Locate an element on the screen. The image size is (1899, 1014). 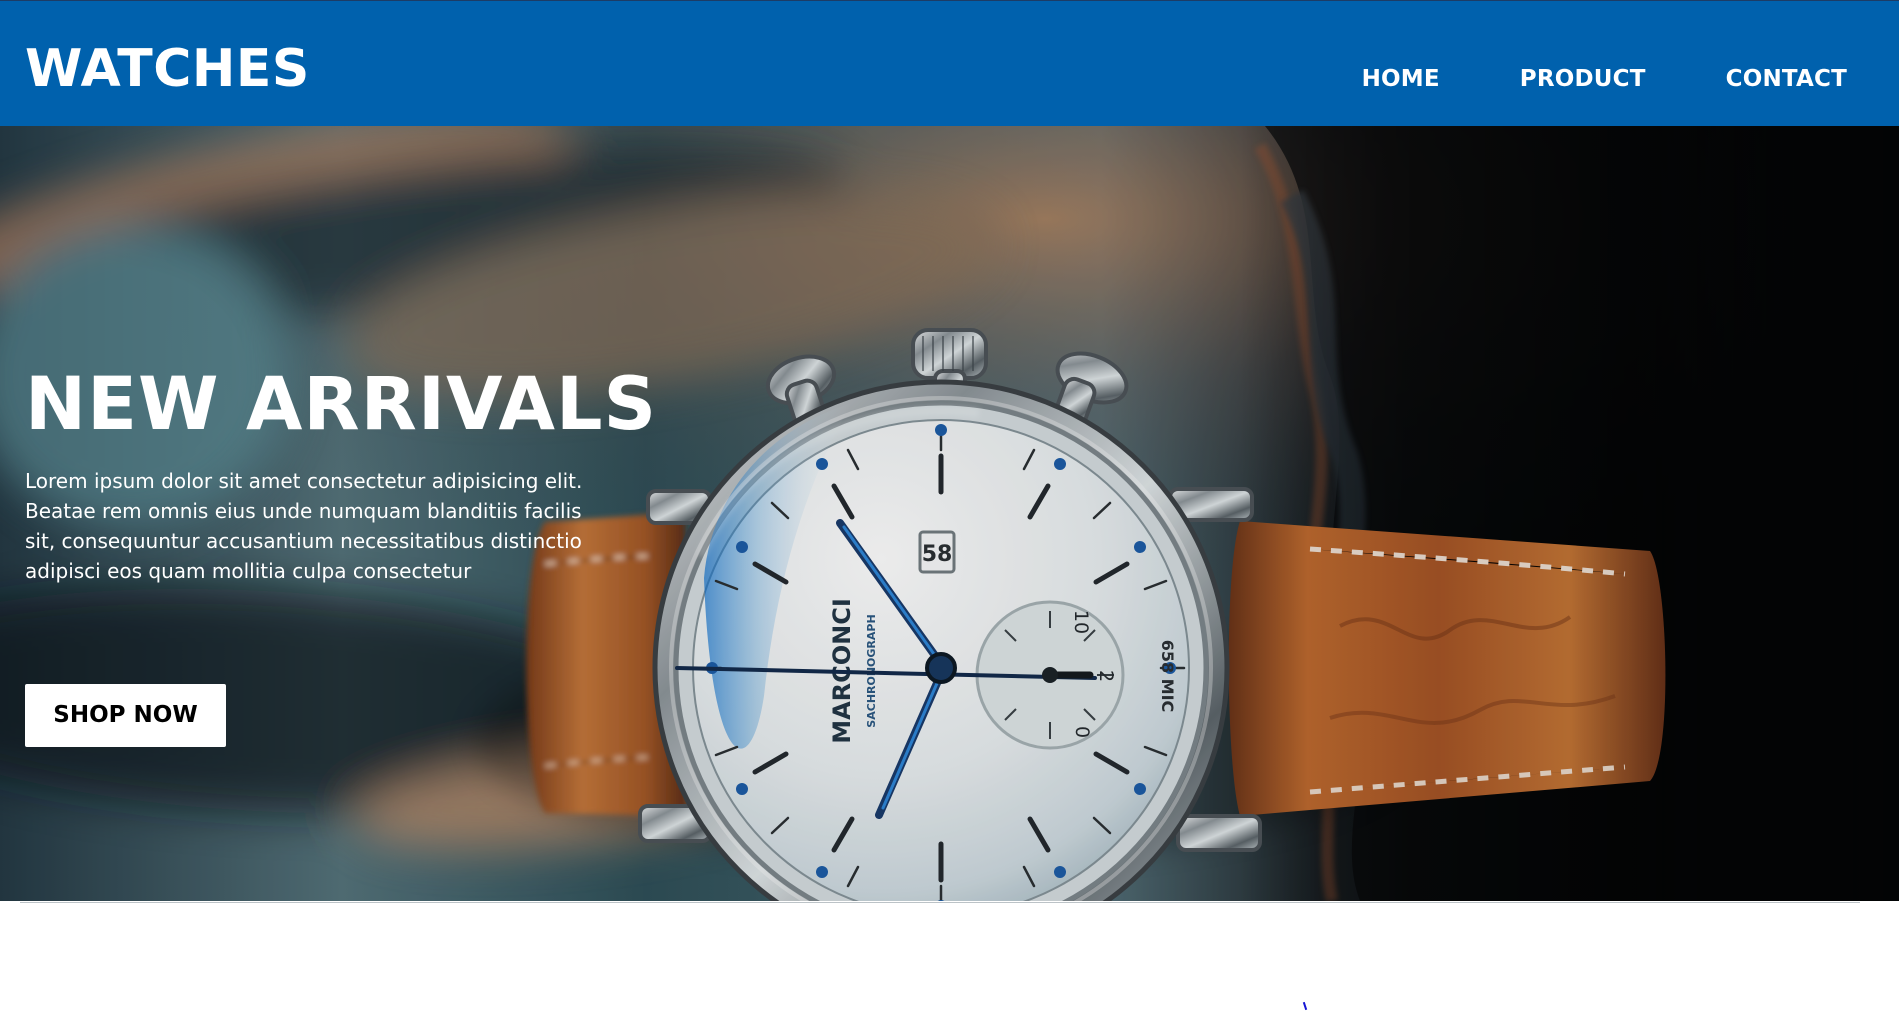
main-navigation: HOME PRODUCT CONTACT is located at coordinates (1604, 79).